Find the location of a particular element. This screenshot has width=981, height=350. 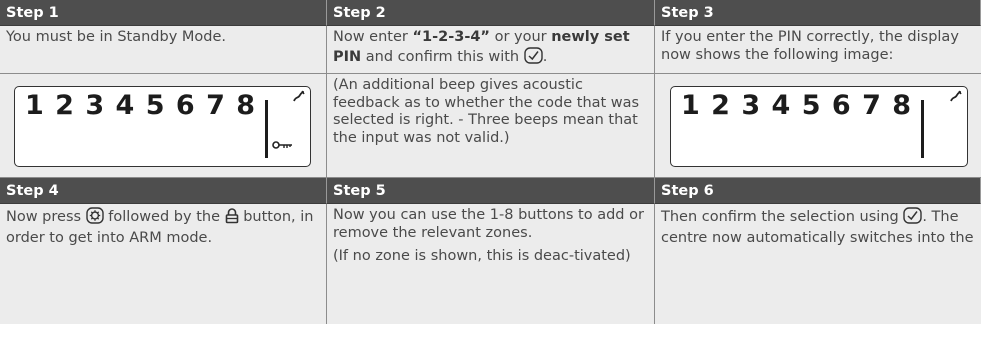

step-4-header: Step 4 is located at coordinates (163, 191).